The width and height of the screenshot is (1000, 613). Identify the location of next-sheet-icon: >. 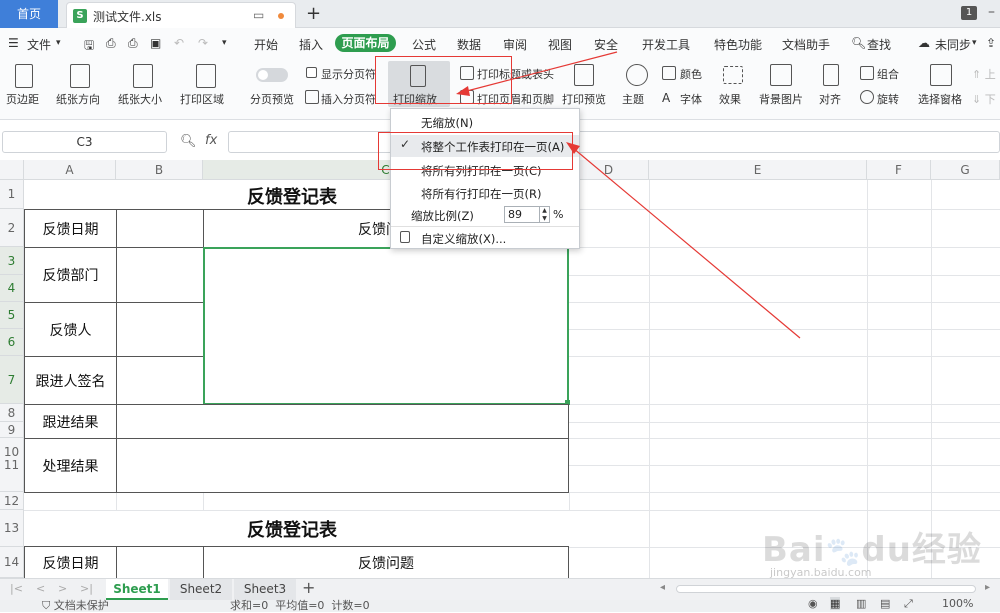
(62, 588).